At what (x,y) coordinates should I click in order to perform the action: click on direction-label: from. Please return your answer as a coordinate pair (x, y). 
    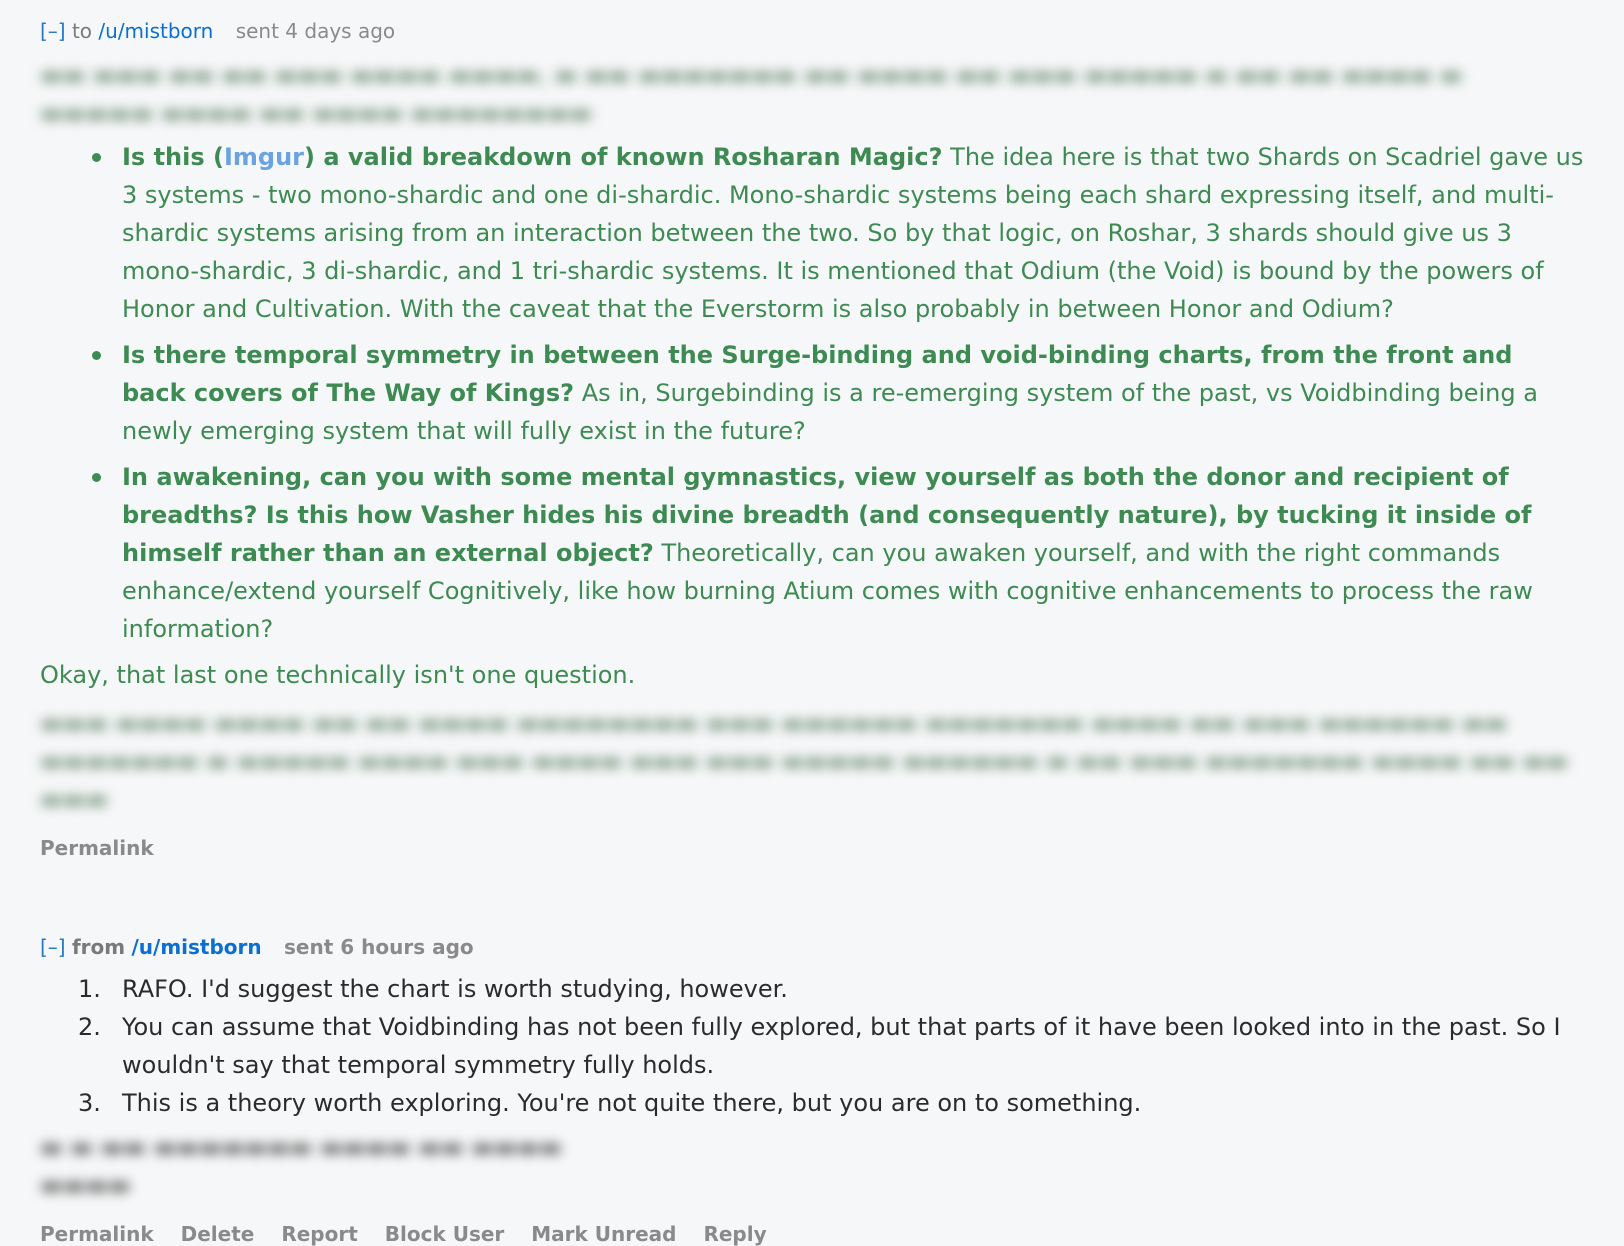
    Looking at the image, I should click on (98, 947).